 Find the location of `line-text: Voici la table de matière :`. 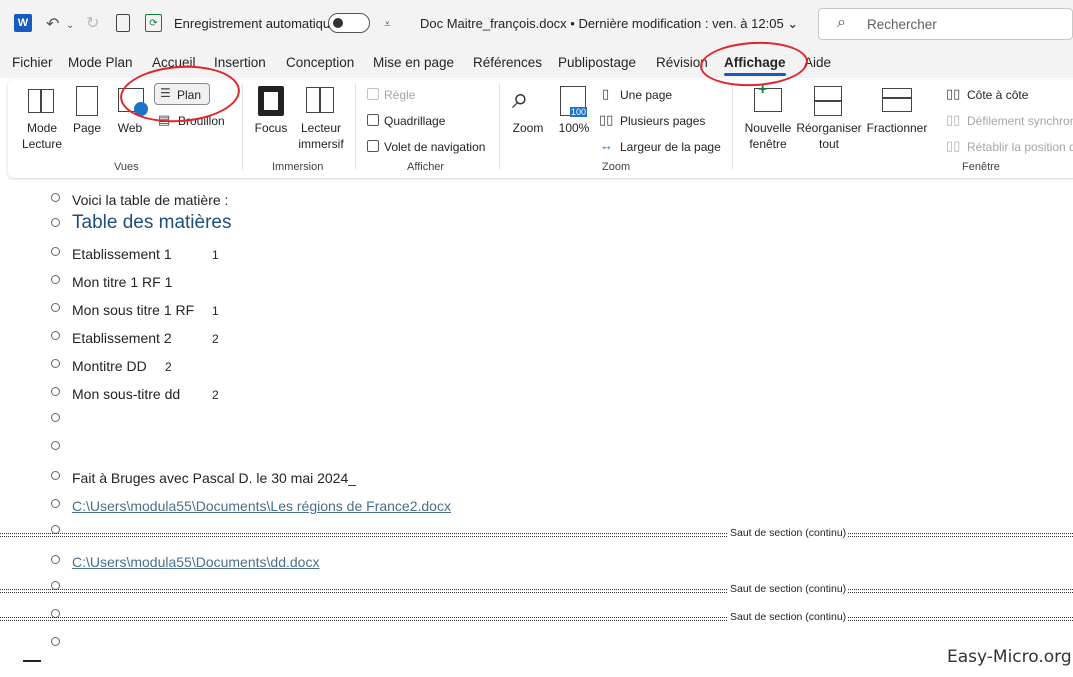

line-text: Voici la table de matière : is located at coordinates (150, 200).